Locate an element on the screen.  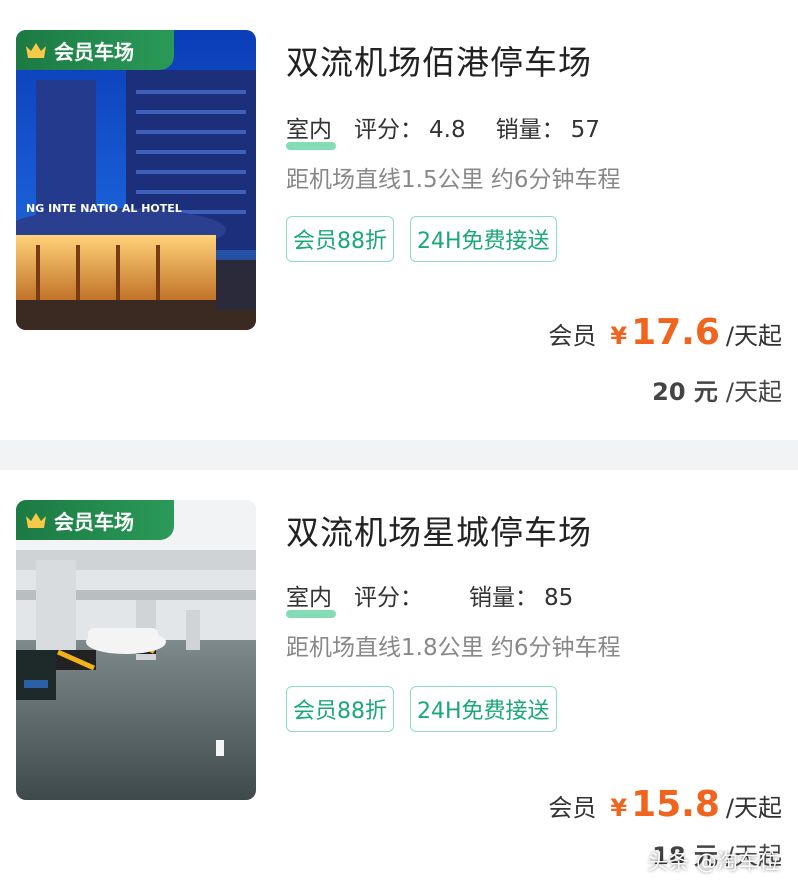
hotel-night-photo: NG INTE NATIO AL HOTEL is located at coordinates (136, 180).